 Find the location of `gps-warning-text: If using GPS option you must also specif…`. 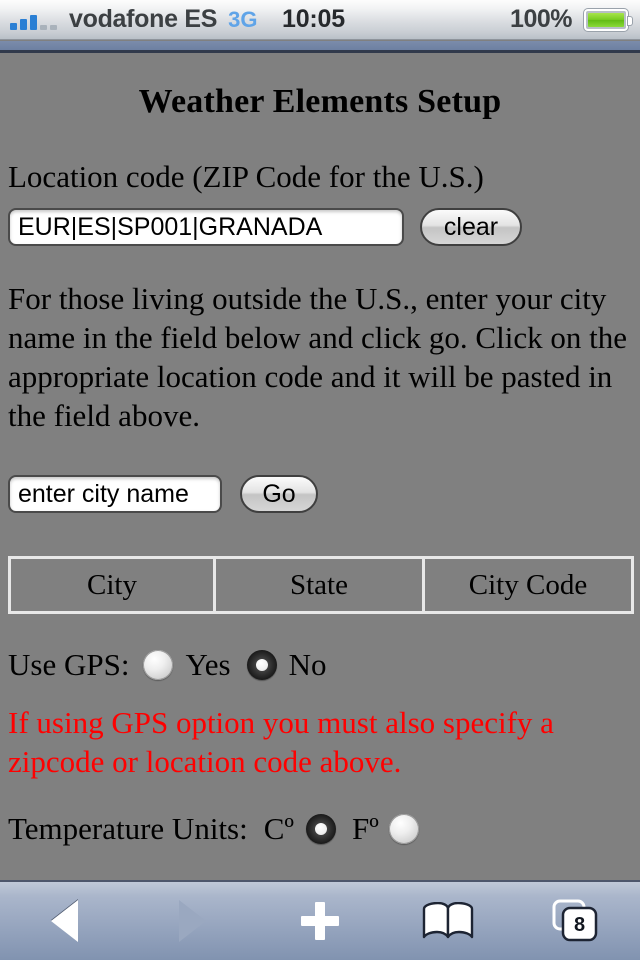

gps-warning-text: If using GPS option you must also specif… is located at coordinates (281, 742).